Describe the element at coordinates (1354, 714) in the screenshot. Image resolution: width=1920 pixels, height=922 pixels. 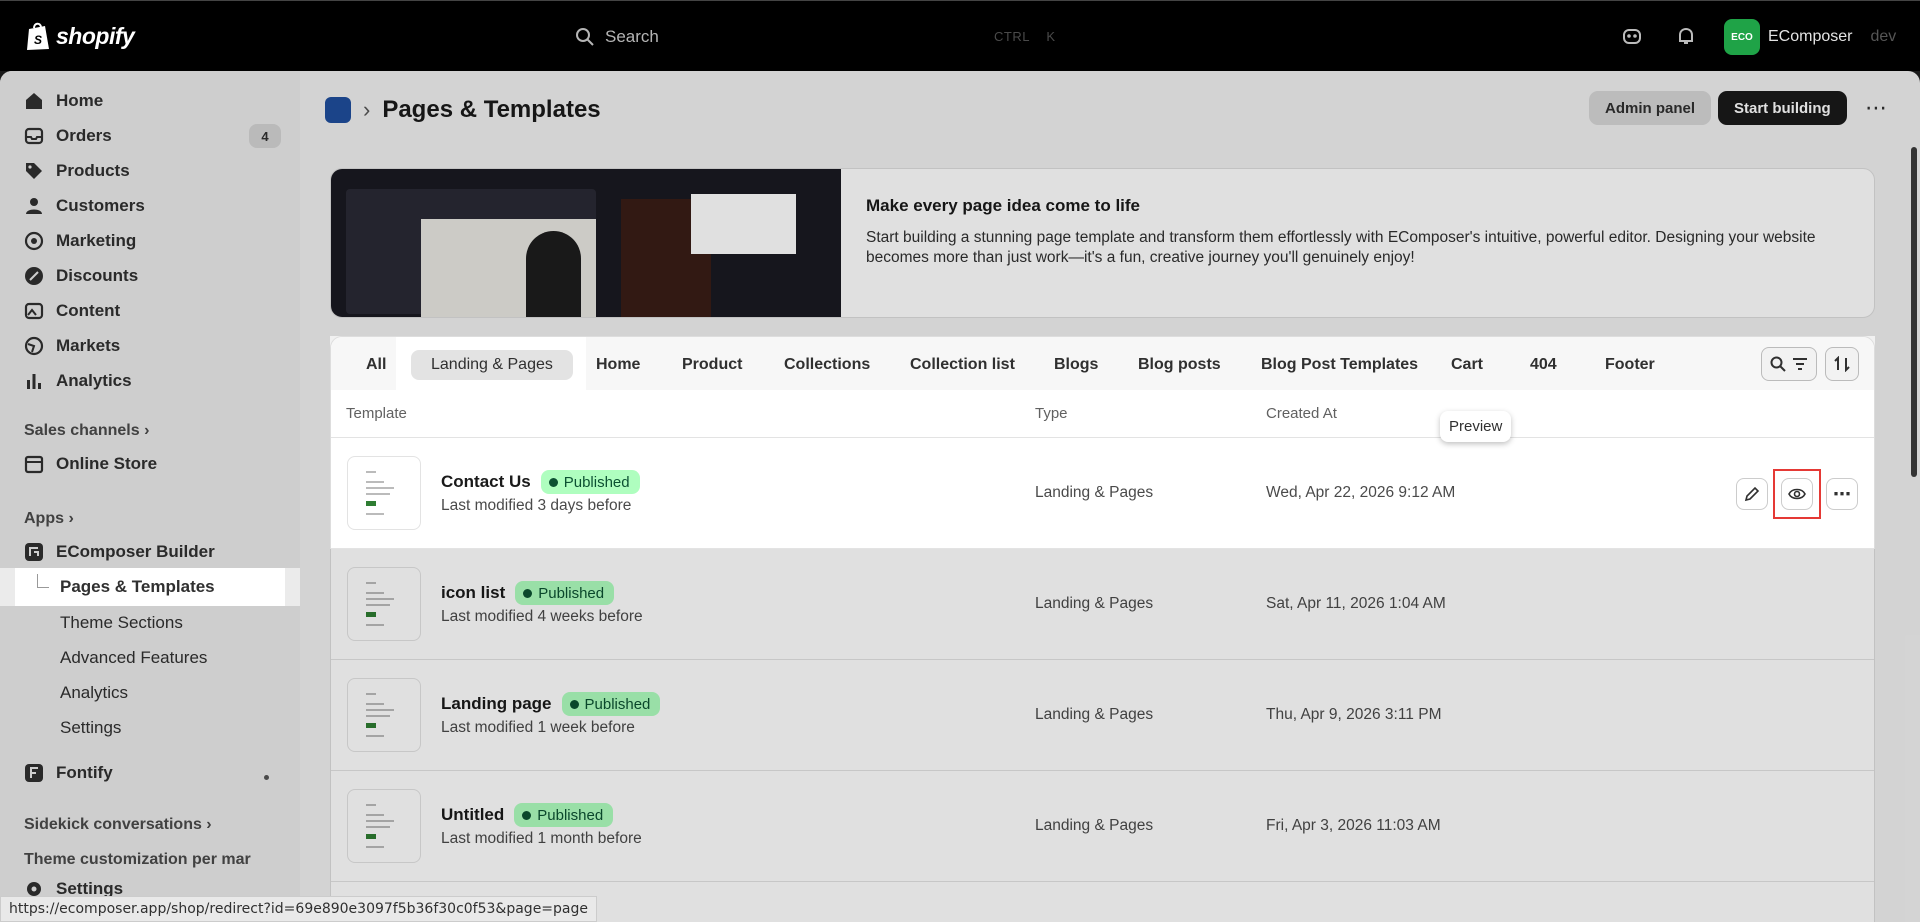
I see `created-at: Thu, Apr 9, 2026 3:11 PM` at that location.